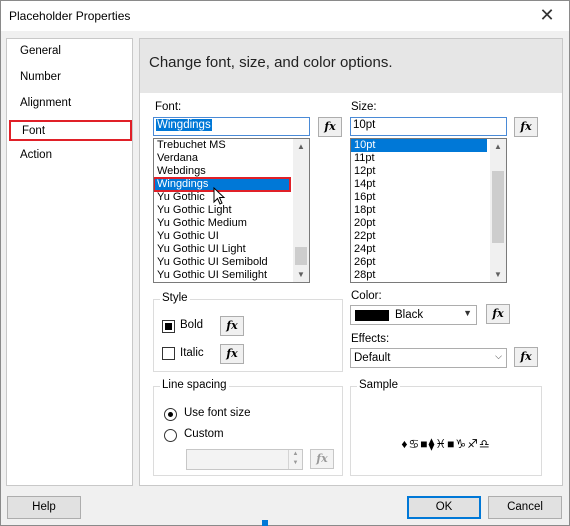 Image resolution: width=570 pixels, height=526 pixels. Describe the element at coordinates (428, 184) in the screenshot. I see `list-item: 14pt` at that location.